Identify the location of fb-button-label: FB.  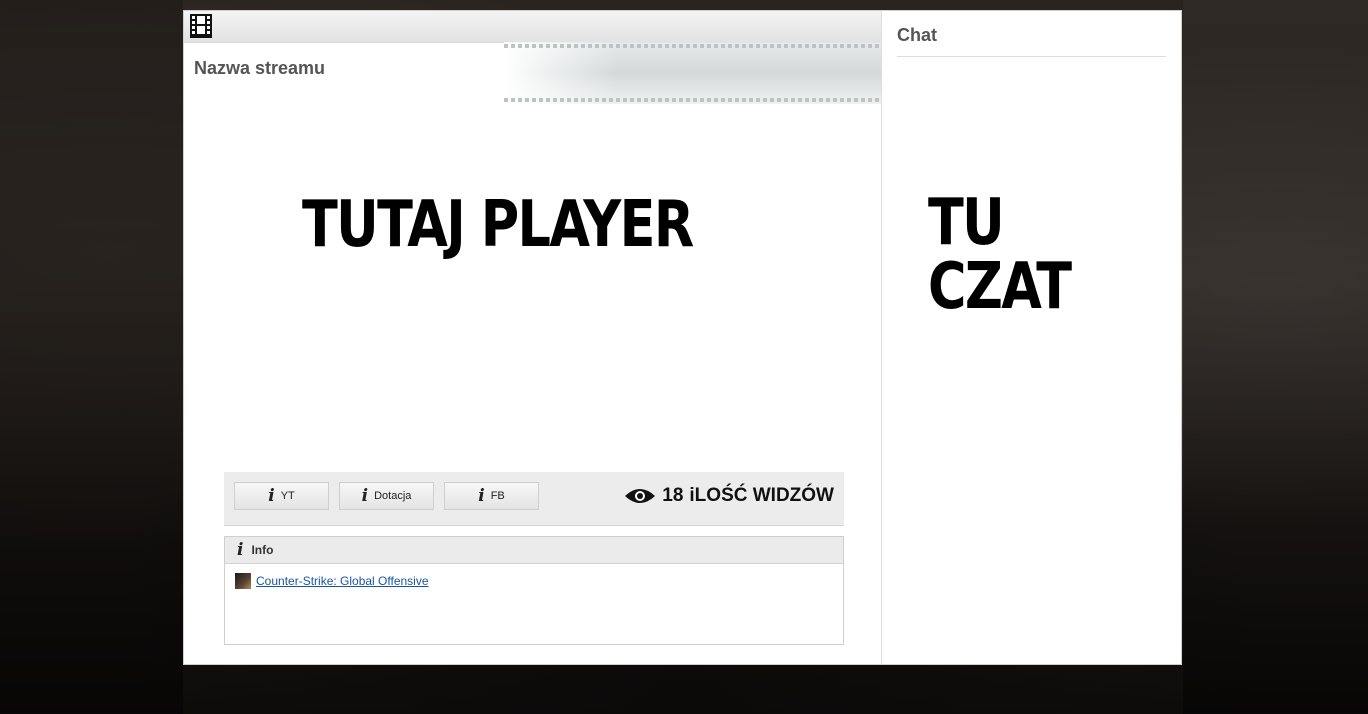
(497, 496).